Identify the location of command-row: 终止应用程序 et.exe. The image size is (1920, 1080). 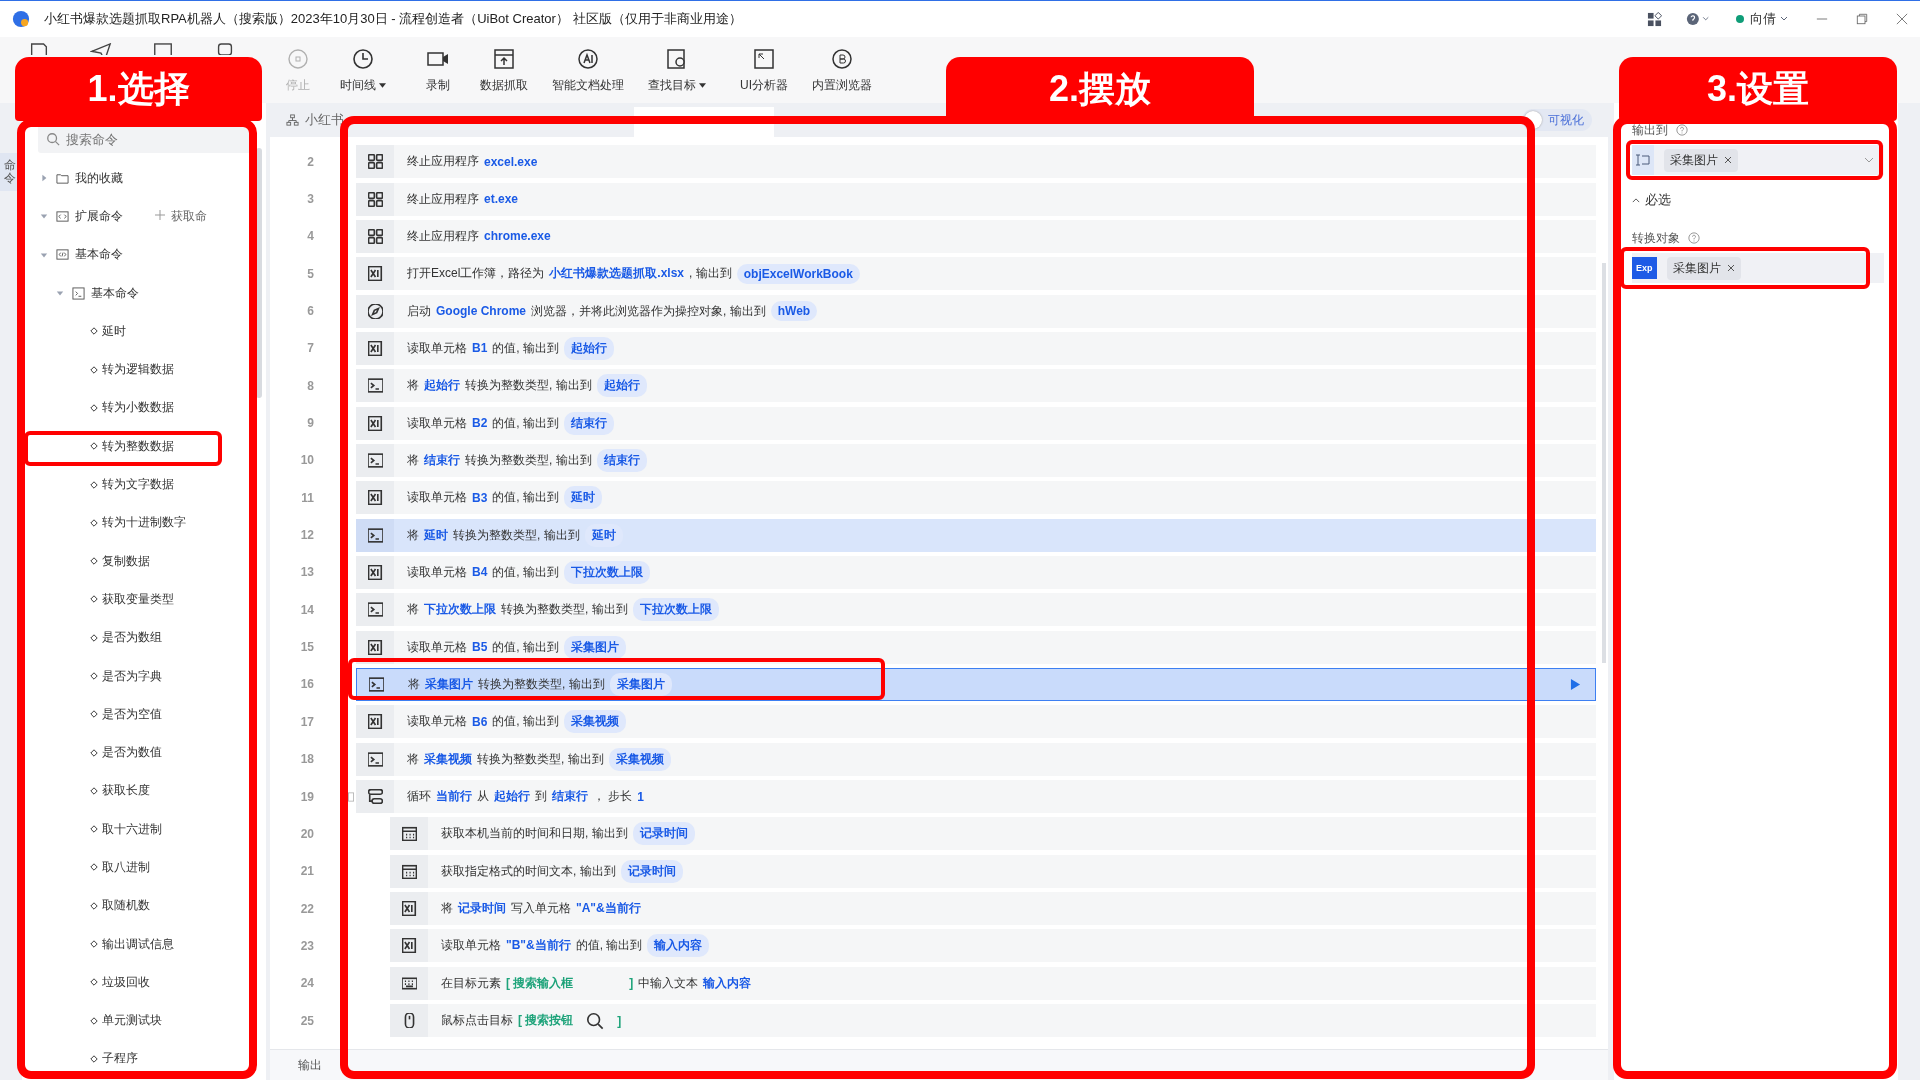
(976, 199).